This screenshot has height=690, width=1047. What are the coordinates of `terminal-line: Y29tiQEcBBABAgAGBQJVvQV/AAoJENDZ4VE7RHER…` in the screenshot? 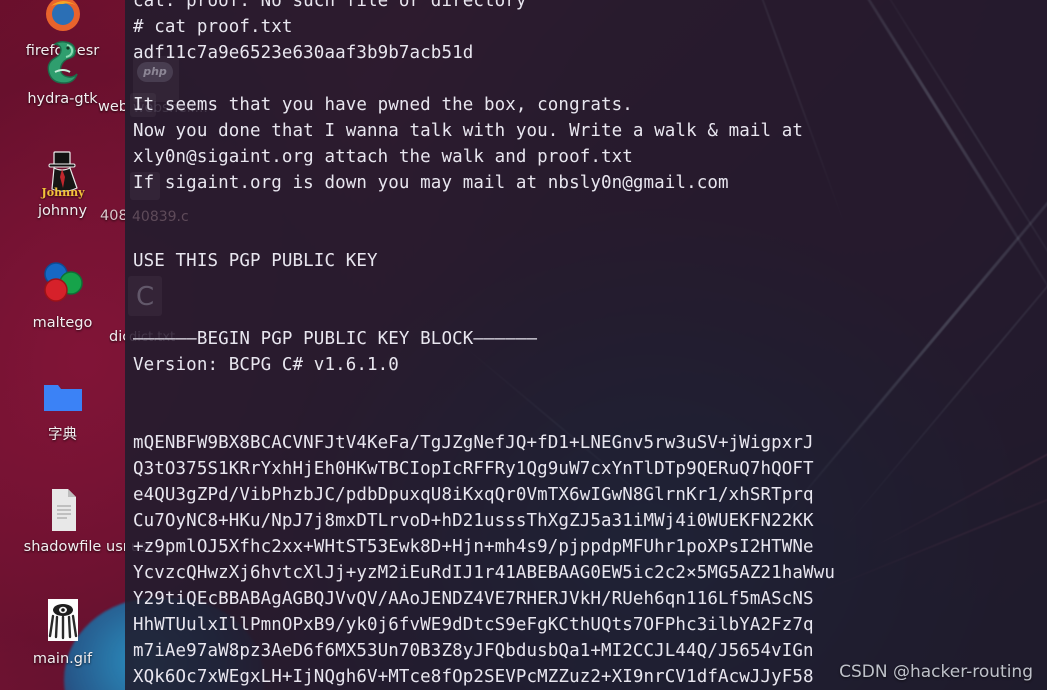 It's located at (473, 599).